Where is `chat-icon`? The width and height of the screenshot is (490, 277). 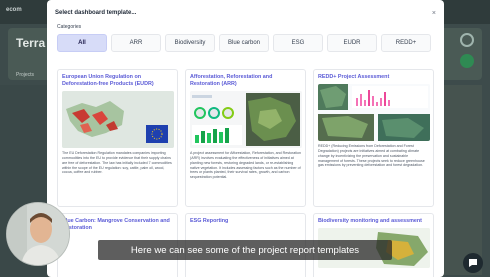 chat-icon is located at coordinates (473, 263).